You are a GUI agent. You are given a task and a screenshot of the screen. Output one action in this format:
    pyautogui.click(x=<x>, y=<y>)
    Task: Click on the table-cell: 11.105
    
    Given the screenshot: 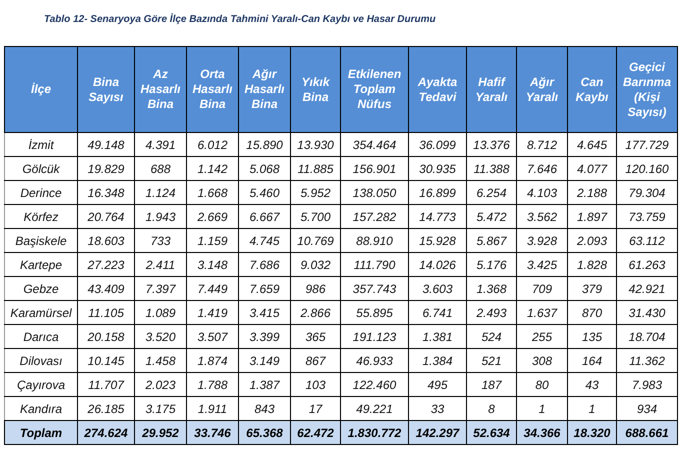 What is the action you would take?
    pyautogui.click(x=106, y=312)
    